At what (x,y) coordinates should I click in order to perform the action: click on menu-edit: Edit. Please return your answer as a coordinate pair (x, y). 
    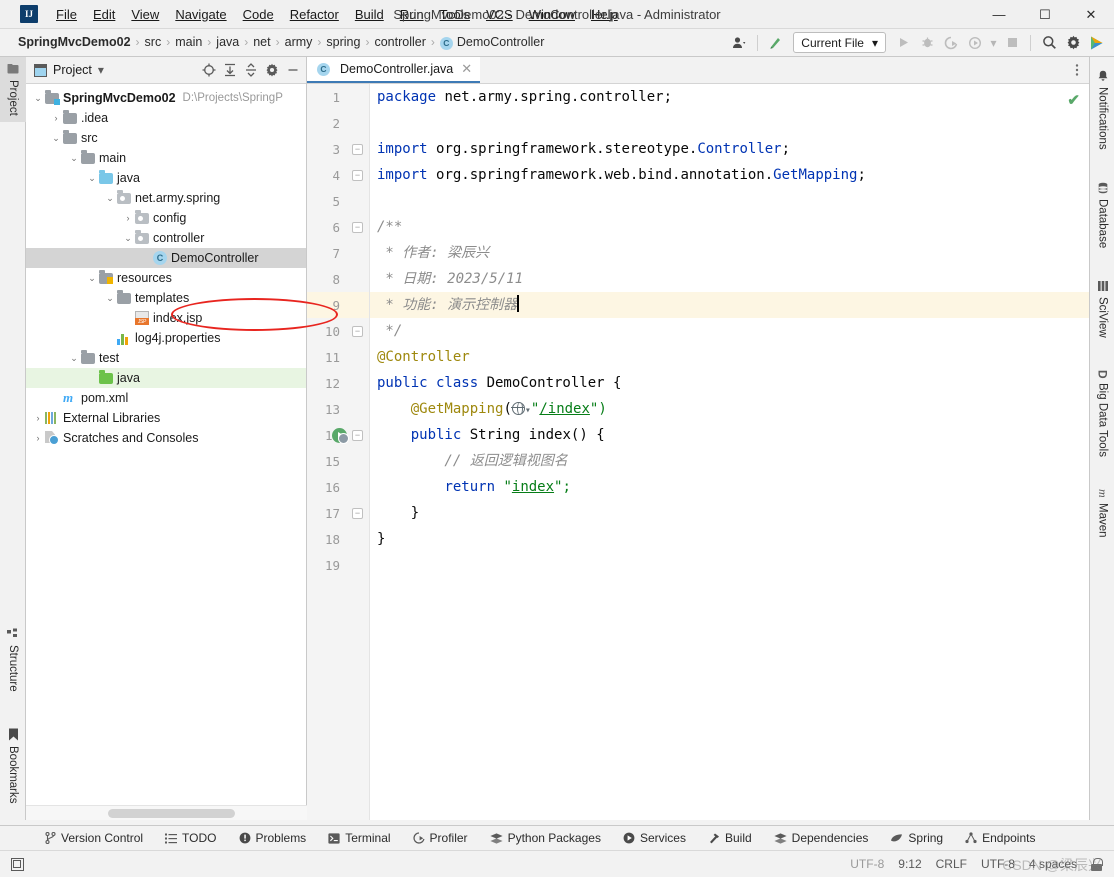
    Looking at the image, I should click on (104, 14).